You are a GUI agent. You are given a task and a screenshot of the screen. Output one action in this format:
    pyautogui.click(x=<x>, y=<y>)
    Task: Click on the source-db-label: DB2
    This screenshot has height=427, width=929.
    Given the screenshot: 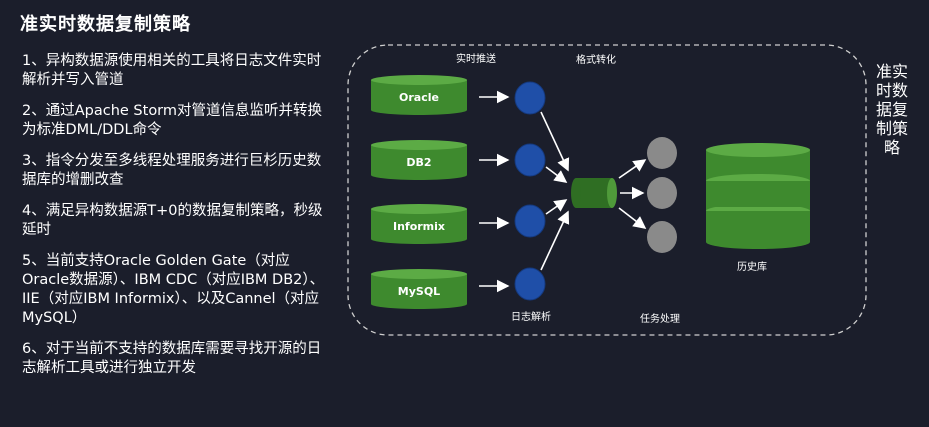 What is the action you would take?
    pyautogui.click(x=418, y=162)
    